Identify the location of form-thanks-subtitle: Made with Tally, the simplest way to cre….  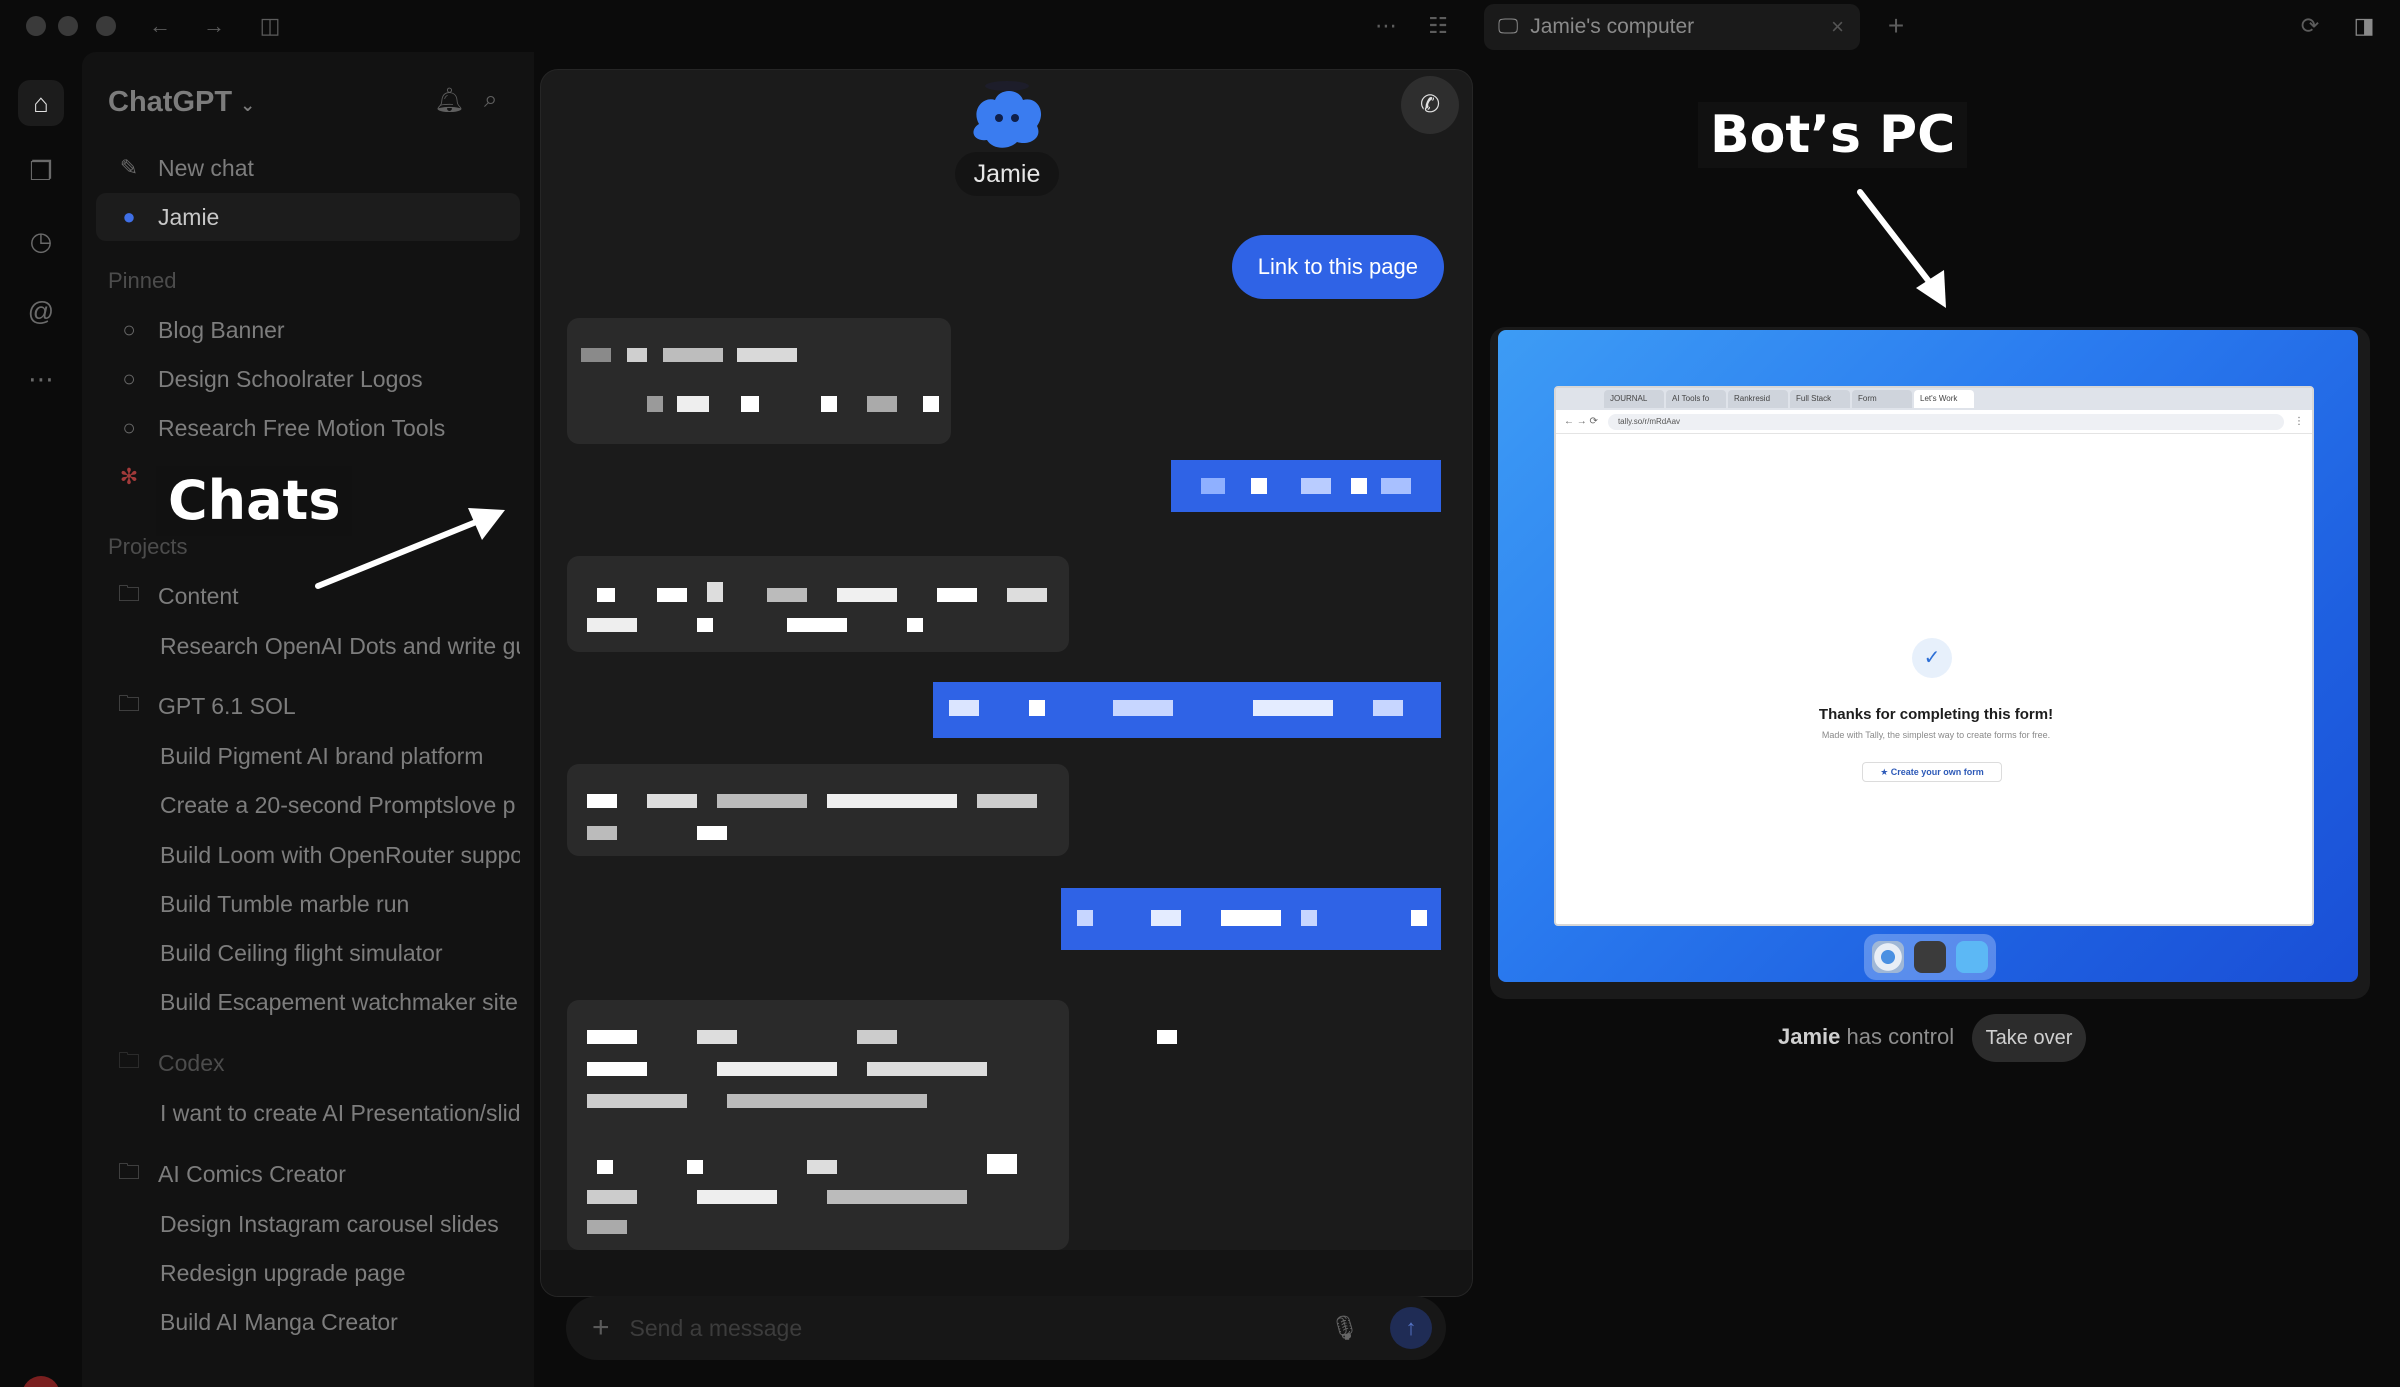
(1936, 735).